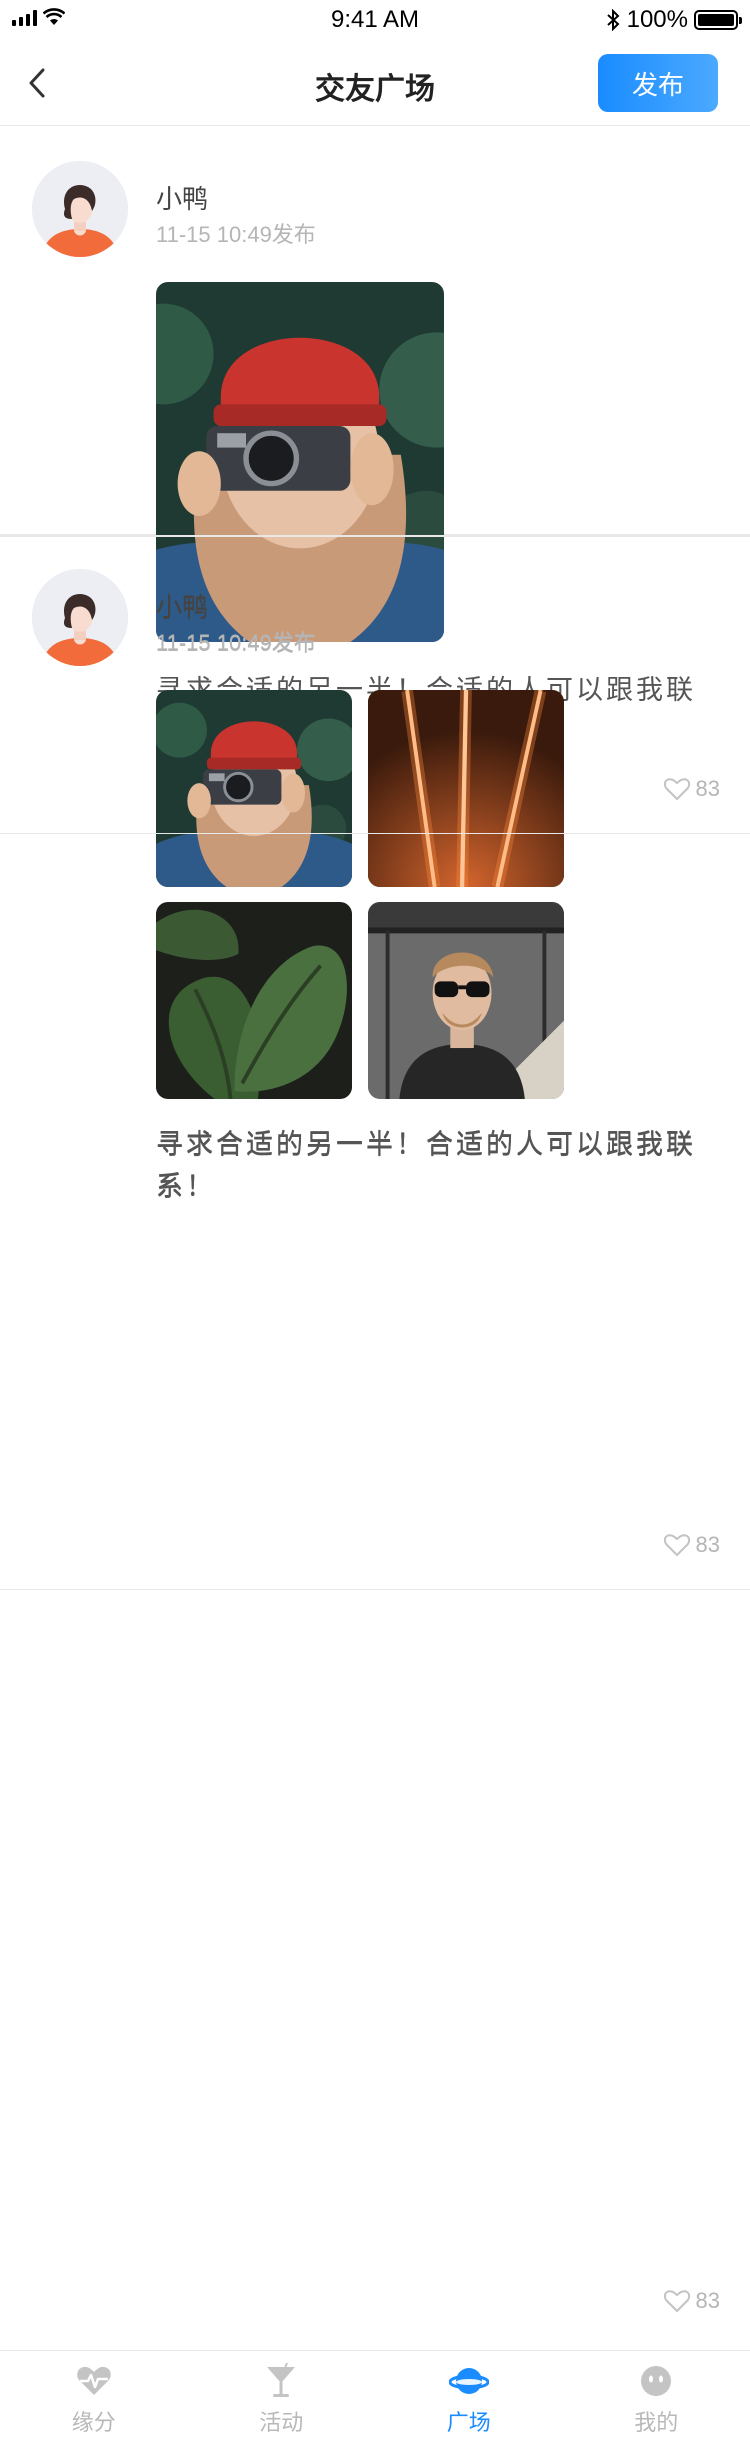 The image size is (750, 2446). I want to click on tab-square: 广场, so click(469, 2398).